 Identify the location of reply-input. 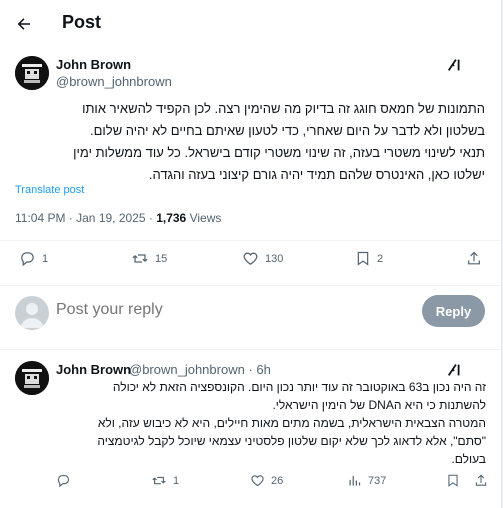
(216, 310).